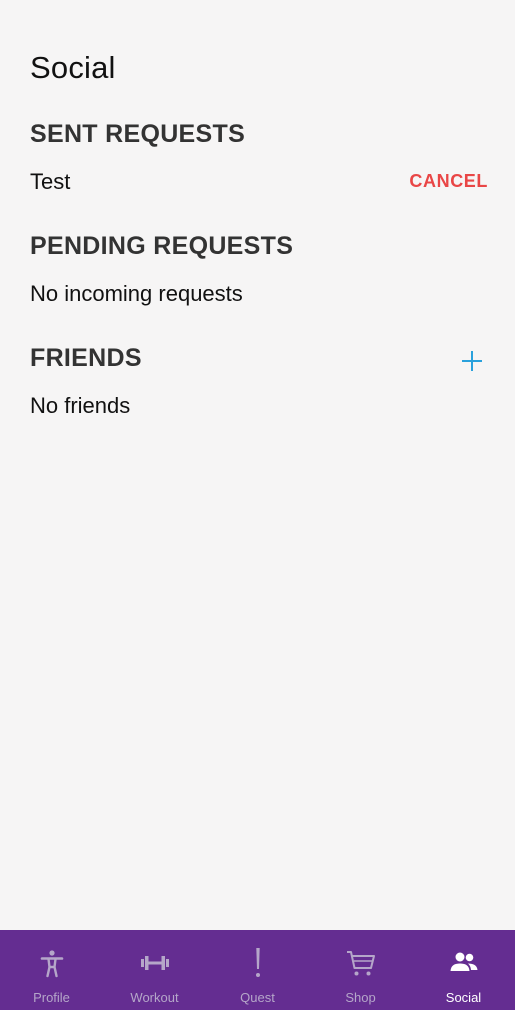 This screenshot has width=515, height=1010. What do you see at coordinates (138, 134) in the screenshot?
I see `sent-requests-heading: SENT REQUESTS` at bounding box center [138, 134].